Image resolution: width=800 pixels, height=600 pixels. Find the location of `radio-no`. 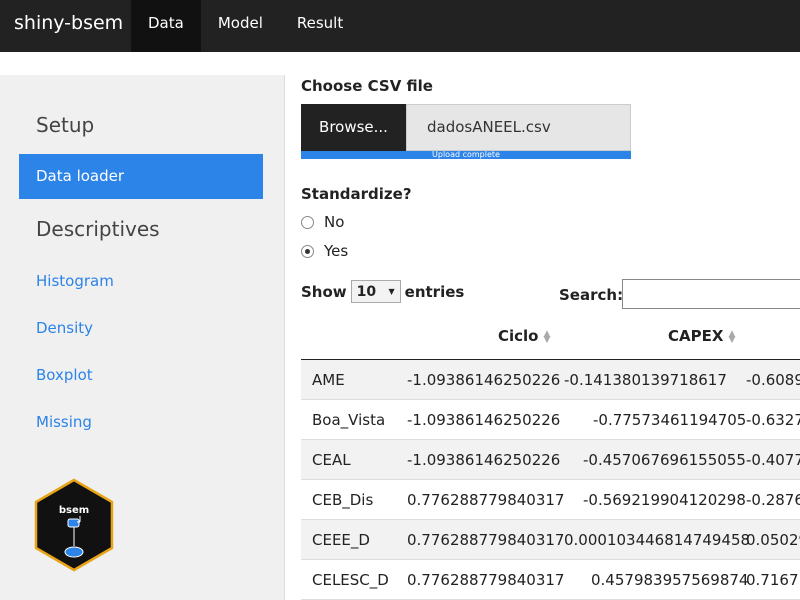

radio-no is located at coordinates (307, 222).